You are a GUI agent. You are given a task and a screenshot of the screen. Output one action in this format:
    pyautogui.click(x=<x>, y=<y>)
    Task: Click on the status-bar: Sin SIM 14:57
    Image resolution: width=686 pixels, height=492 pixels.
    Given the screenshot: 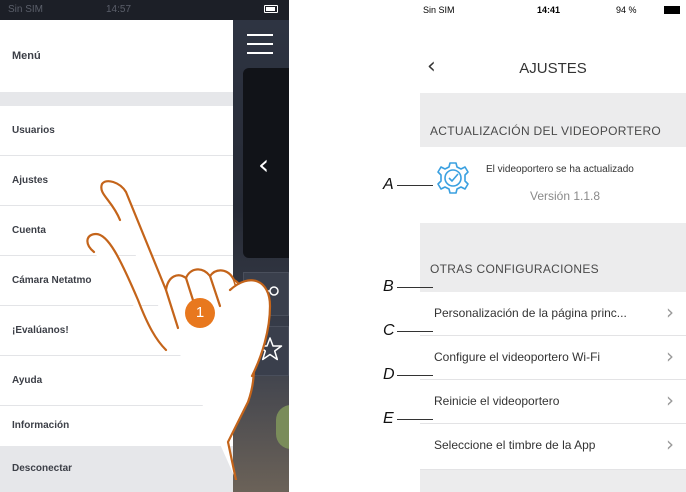 What is the action you would take?
    pyautogui.click(x=144, y=10)
    